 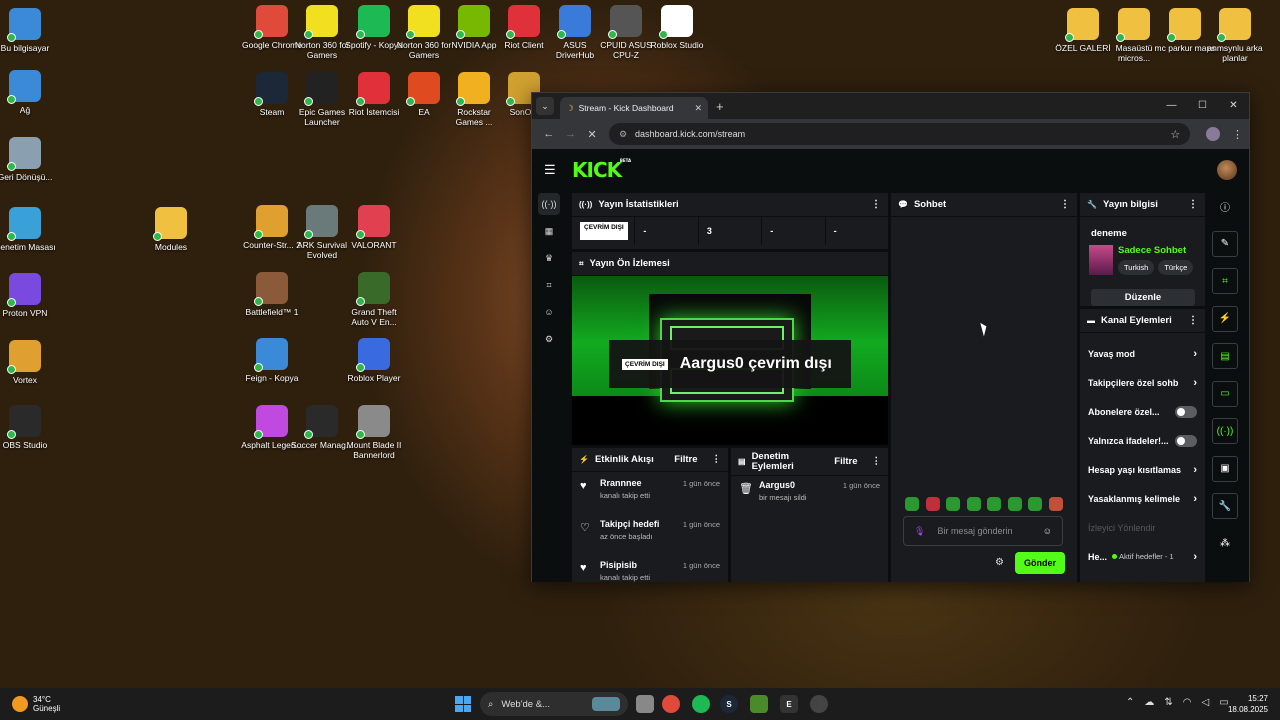 What do you see at coordinates (549, 134) in the screenshot?
I see `back-button: ←` at bounding box center [549, 134].